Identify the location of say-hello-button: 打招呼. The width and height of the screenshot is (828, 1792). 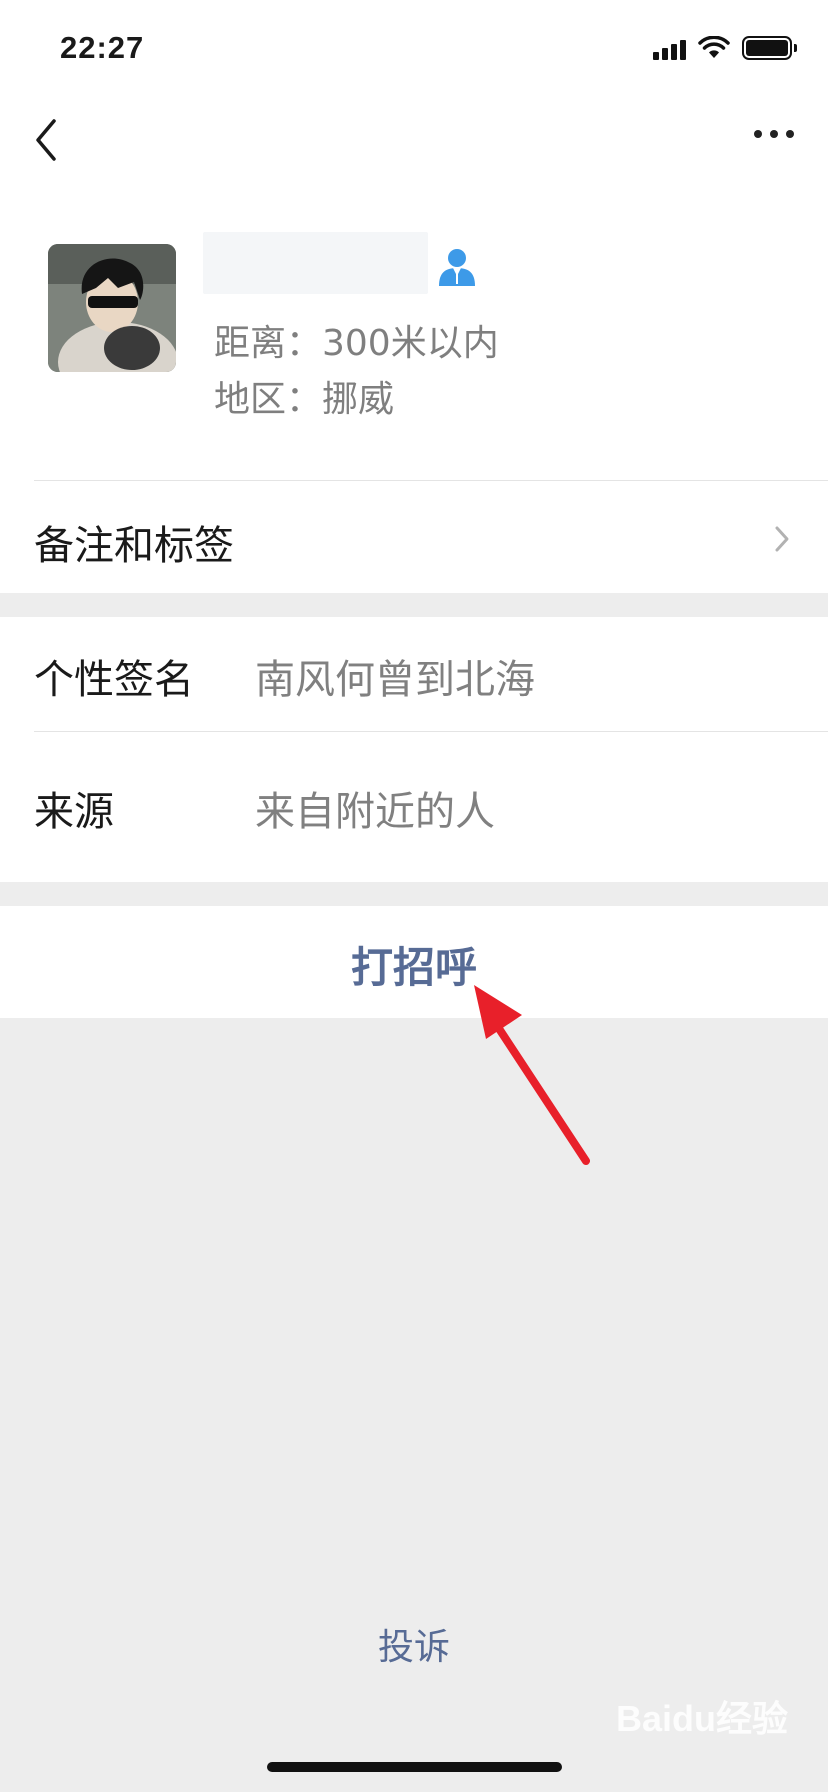
(414, 962).